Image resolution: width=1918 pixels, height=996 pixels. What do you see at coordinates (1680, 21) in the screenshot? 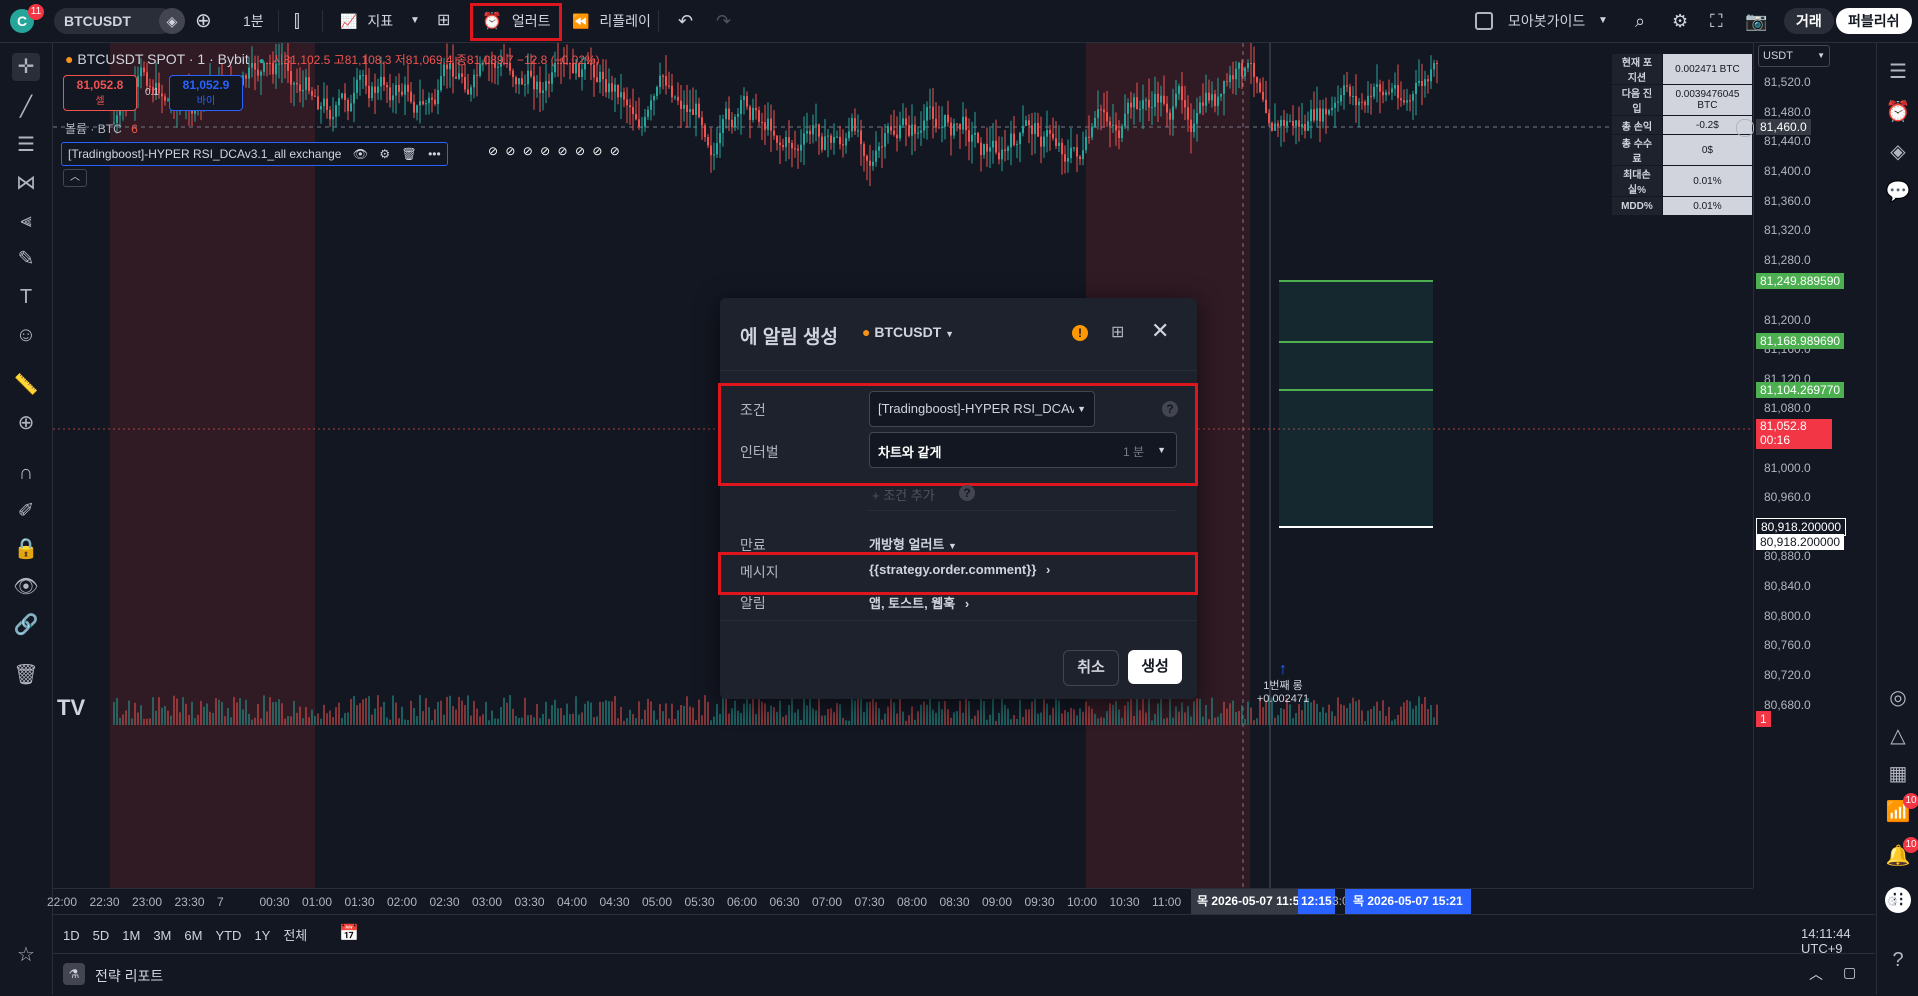
I see `settings-gear-icon: ⚙` at bounding box center [1680, 21].